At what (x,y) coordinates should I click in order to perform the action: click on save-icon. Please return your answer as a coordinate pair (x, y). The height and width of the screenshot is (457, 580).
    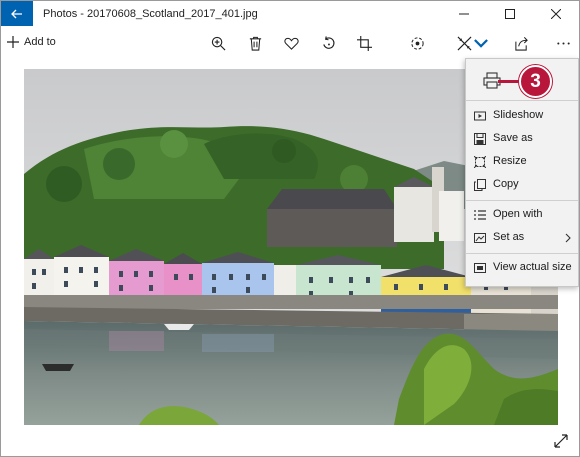
    Looking at the image, I should click on (480, 139).